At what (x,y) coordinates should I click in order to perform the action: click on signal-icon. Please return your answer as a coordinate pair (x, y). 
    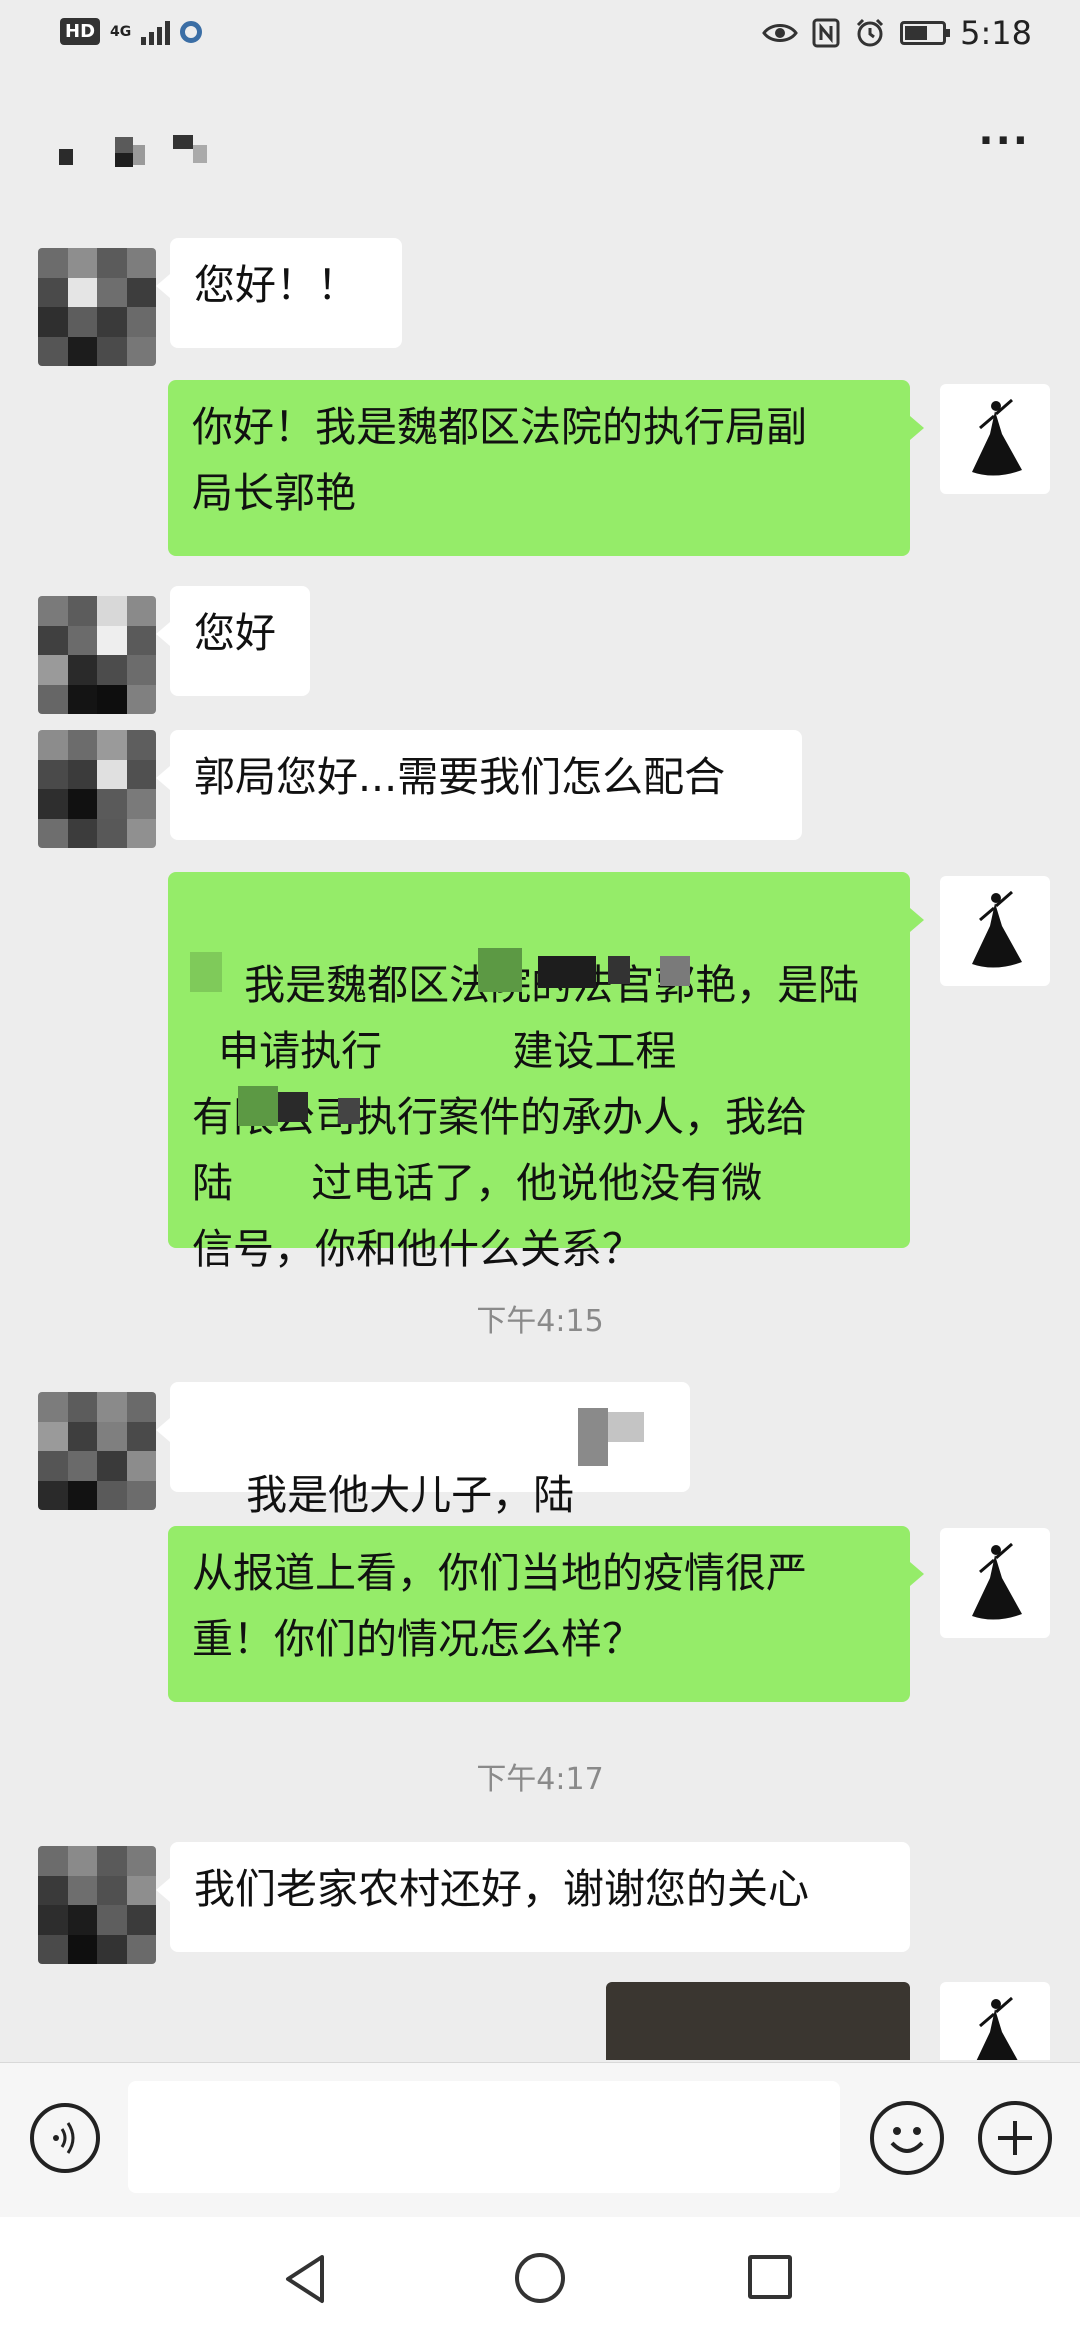
    Looking at the image, I should click on (156, 32).